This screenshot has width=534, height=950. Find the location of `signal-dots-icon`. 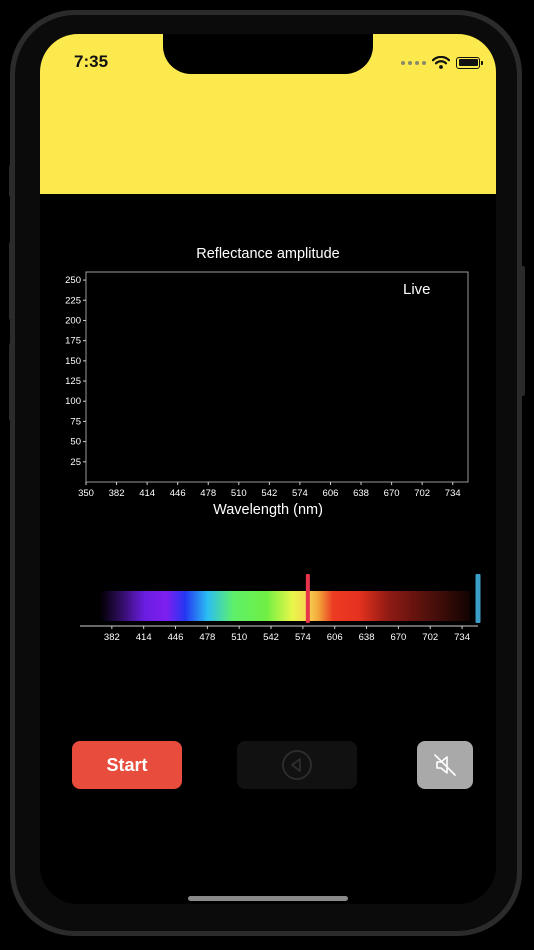

signal-dots-icon is located at coordinates (413, 62).